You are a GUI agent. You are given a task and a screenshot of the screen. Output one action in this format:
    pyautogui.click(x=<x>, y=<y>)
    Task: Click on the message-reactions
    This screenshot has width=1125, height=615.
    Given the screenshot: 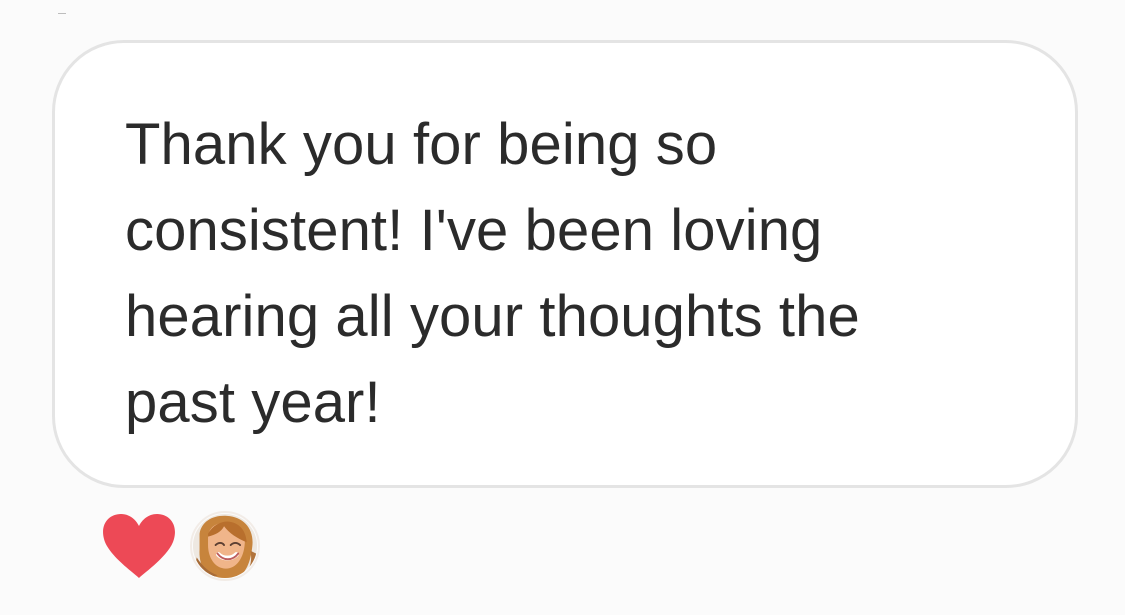 What is the action you would take?
    pyautogui.click(x=180, y=546)
    